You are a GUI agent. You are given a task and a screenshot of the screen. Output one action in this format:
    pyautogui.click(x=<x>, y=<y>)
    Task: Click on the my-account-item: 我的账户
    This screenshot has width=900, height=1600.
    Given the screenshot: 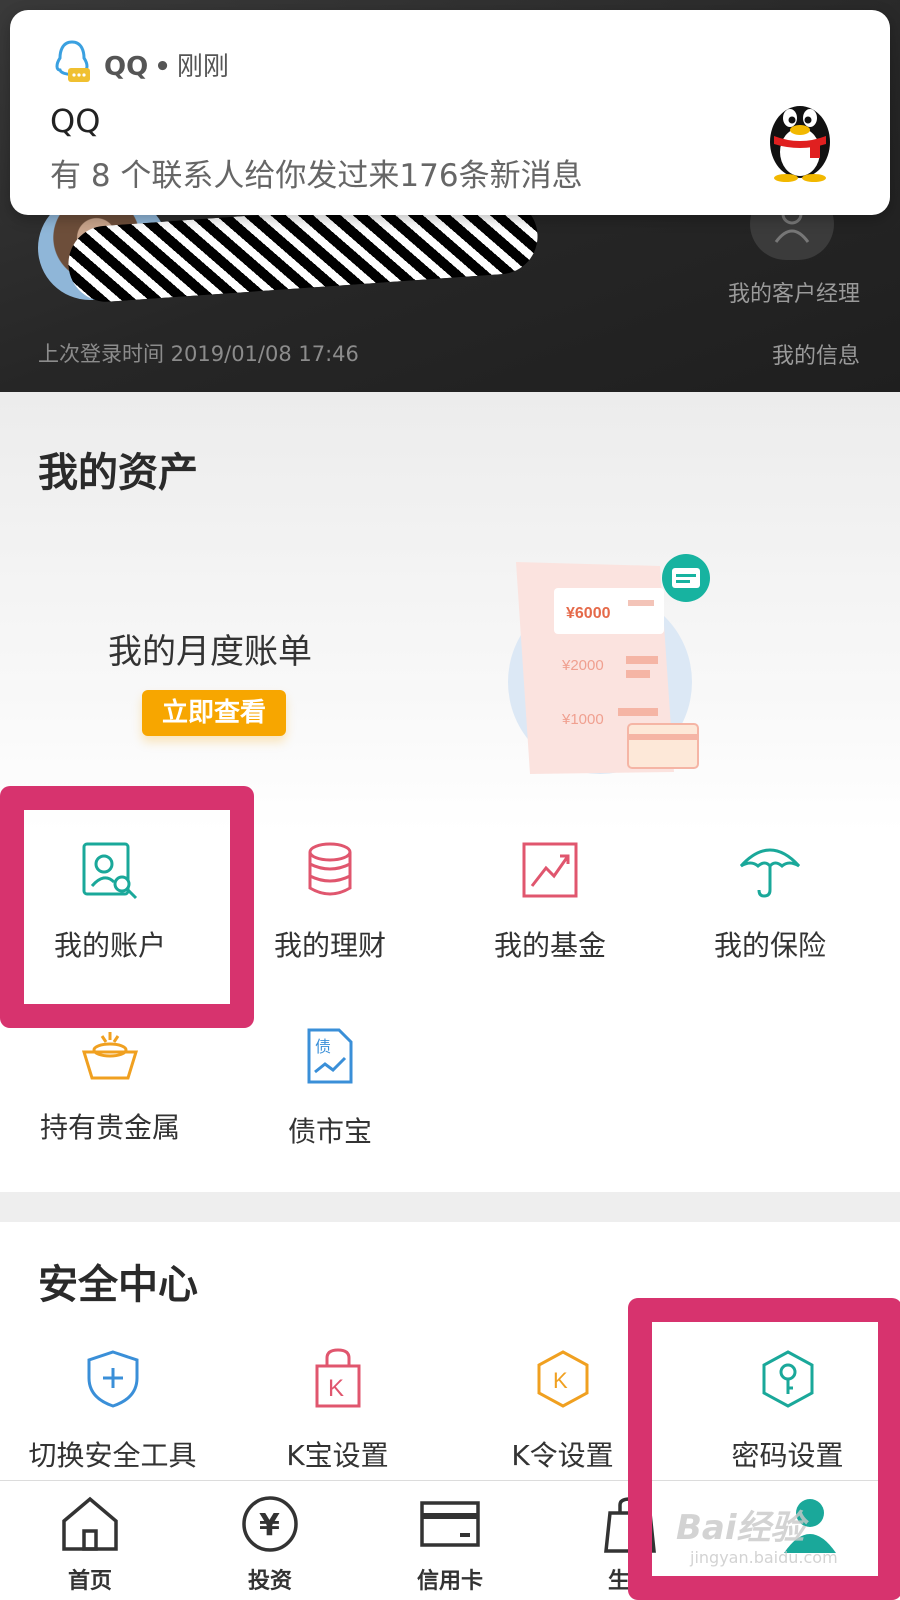 What is the action you would take?
    pyautogui.click(x=110, y=902)
    